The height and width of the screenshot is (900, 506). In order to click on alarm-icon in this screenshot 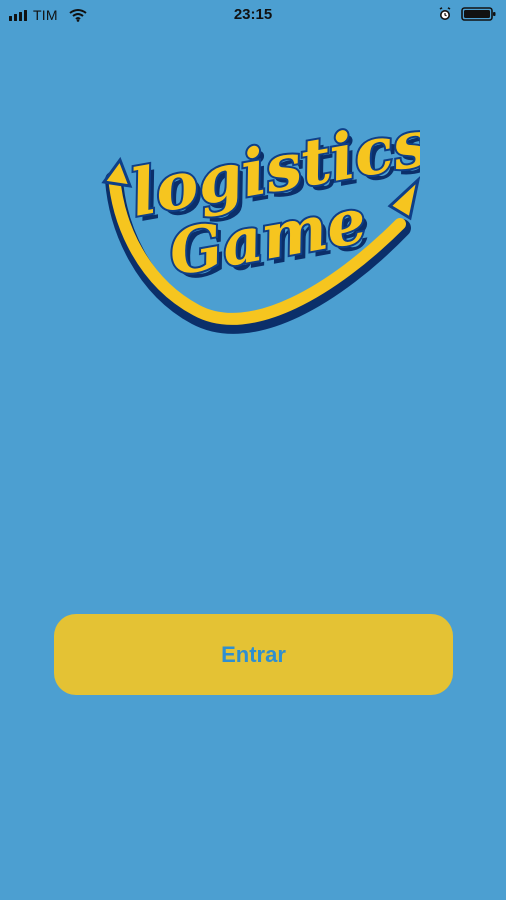, I will do `click(445, 13)`.